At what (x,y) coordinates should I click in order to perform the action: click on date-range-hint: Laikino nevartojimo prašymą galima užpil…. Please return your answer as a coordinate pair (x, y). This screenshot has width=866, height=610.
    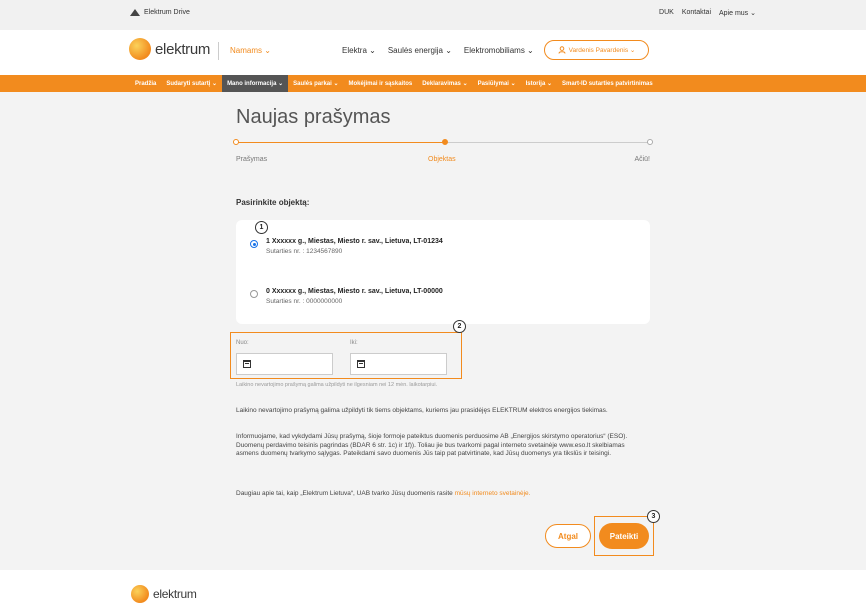
    Looking at the image, I should click on (337, 385).